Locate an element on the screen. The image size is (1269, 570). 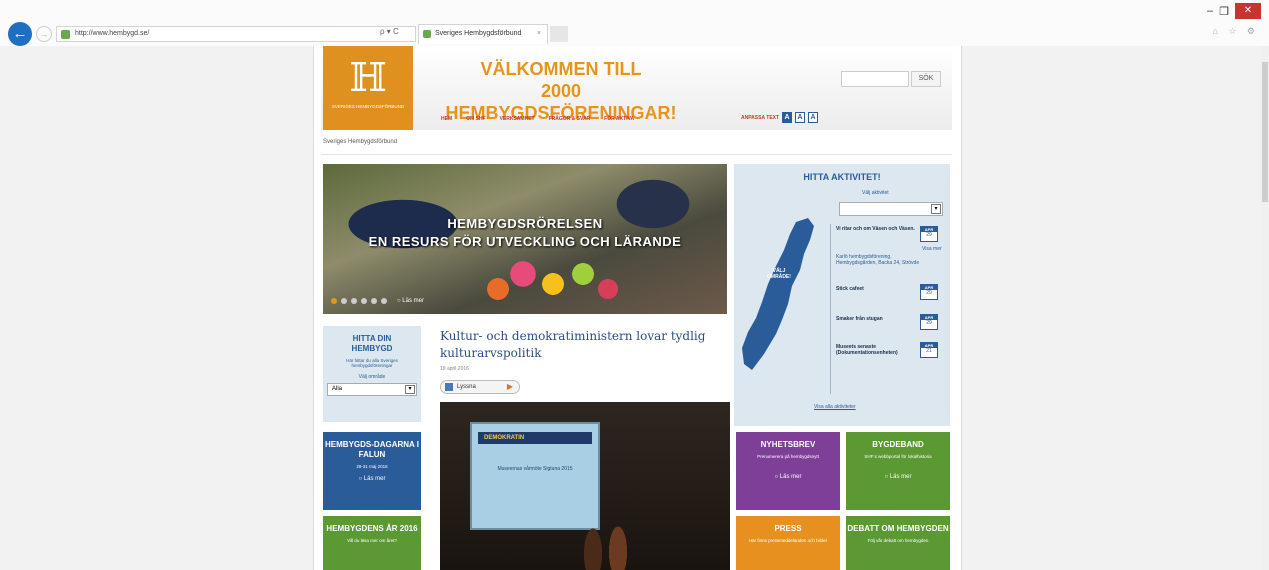
nav-hem: HEM is located at coordinates (446, 119).